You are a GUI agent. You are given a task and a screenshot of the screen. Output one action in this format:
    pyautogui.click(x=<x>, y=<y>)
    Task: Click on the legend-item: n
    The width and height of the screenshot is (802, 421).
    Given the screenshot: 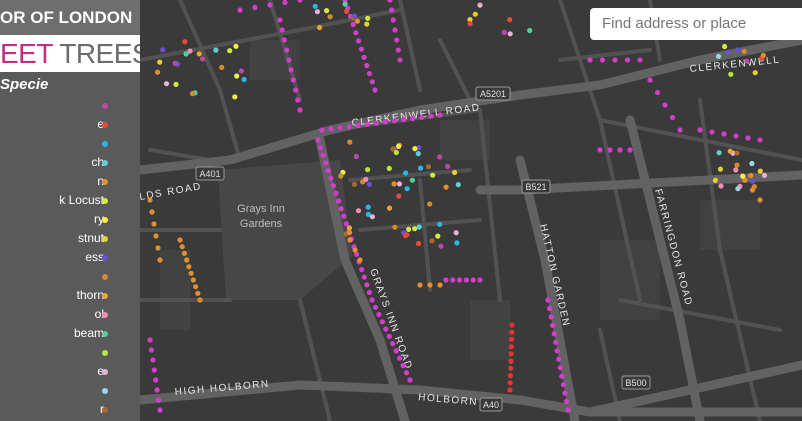 What is the action you would take?
    pyautogui.click(x=70, y=183)
    